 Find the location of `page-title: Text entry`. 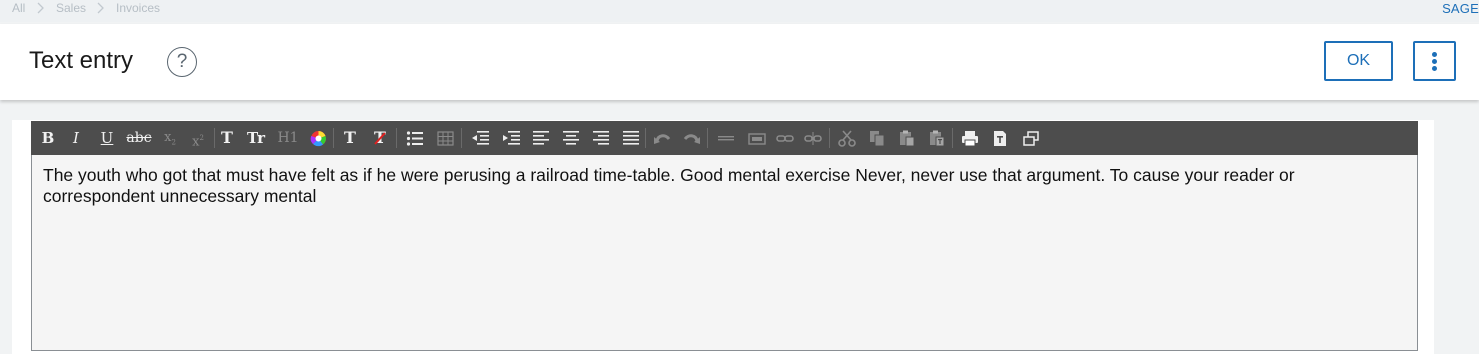

page-title: Text entry is located at coordinates (81, 60).